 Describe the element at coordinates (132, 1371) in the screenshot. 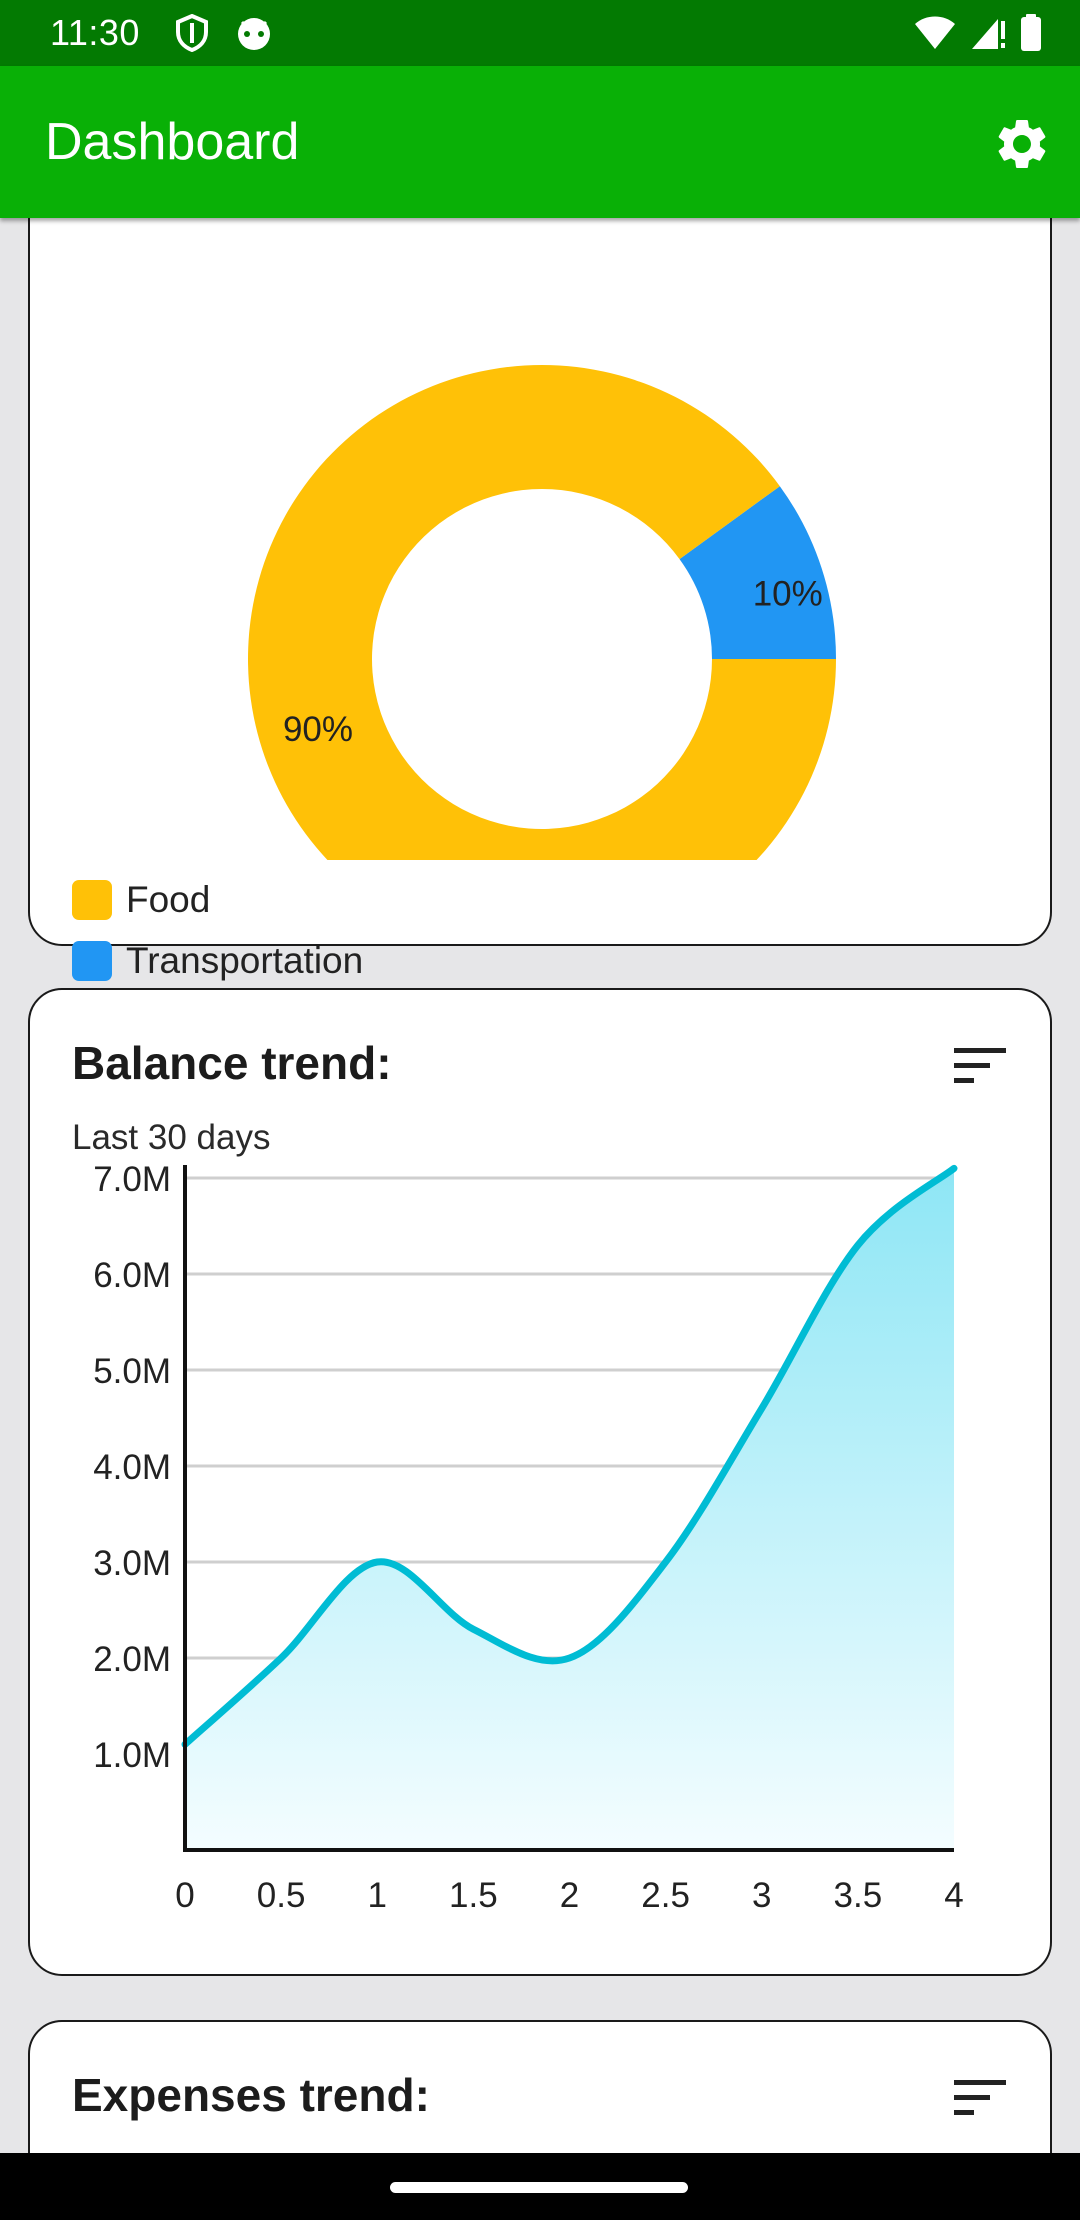

I see `y-tick-label: 5.0M` at that location.